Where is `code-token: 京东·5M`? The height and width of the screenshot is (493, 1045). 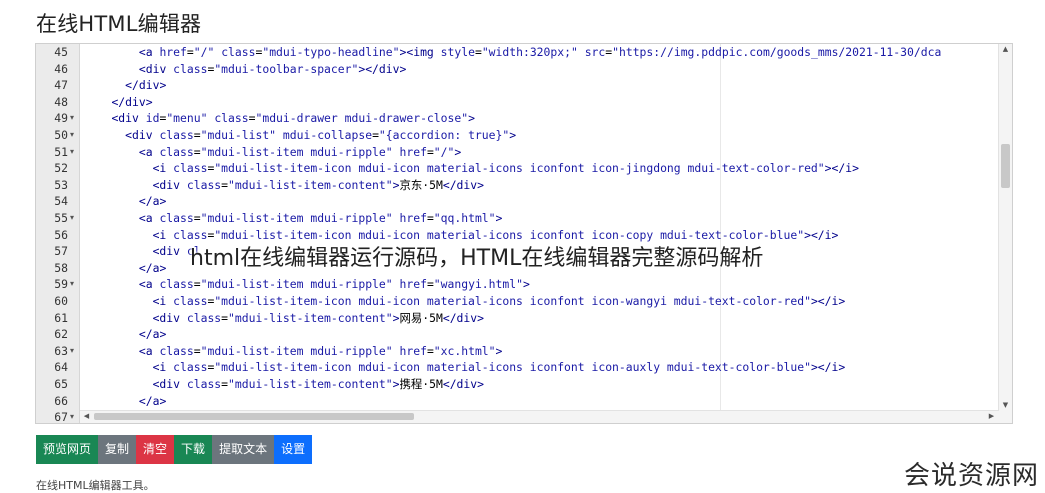
code-token: 京东·5M is located at coordinates (421, 184).